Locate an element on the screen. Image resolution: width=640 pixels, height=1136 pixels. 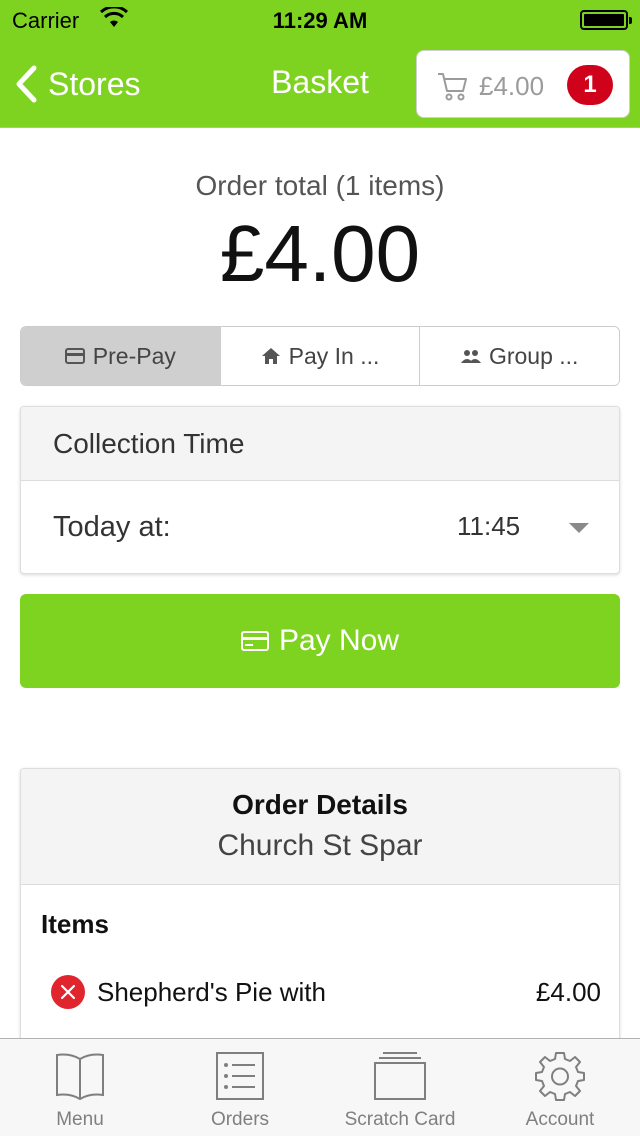
list-icon is located at coordinates (240, 1076).